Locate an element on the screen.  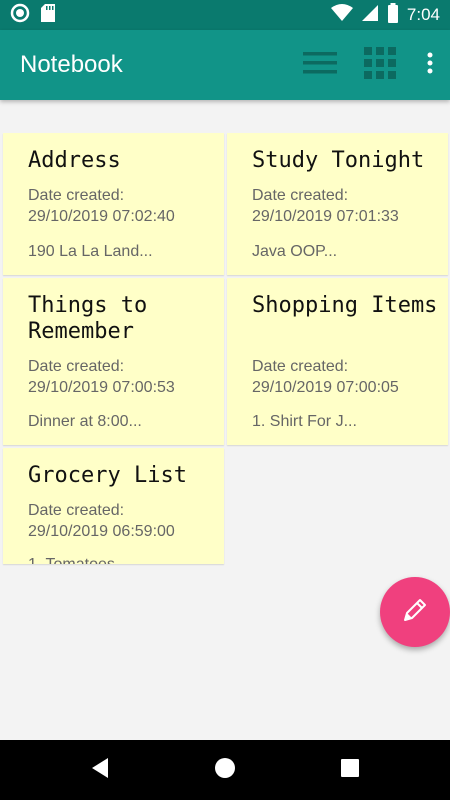
grid-view-icon is located at coordinates (380, 65).